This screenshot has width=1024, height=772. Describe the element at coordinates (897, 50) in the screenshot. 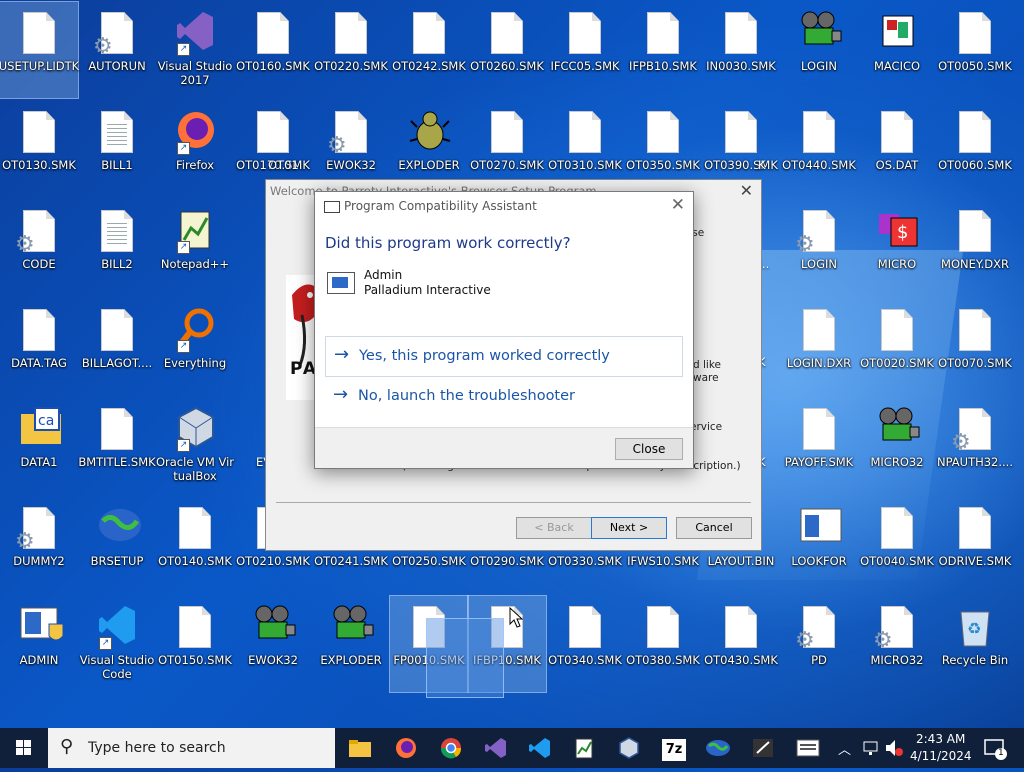

I see `desktop-icon: MACICO` at that location.